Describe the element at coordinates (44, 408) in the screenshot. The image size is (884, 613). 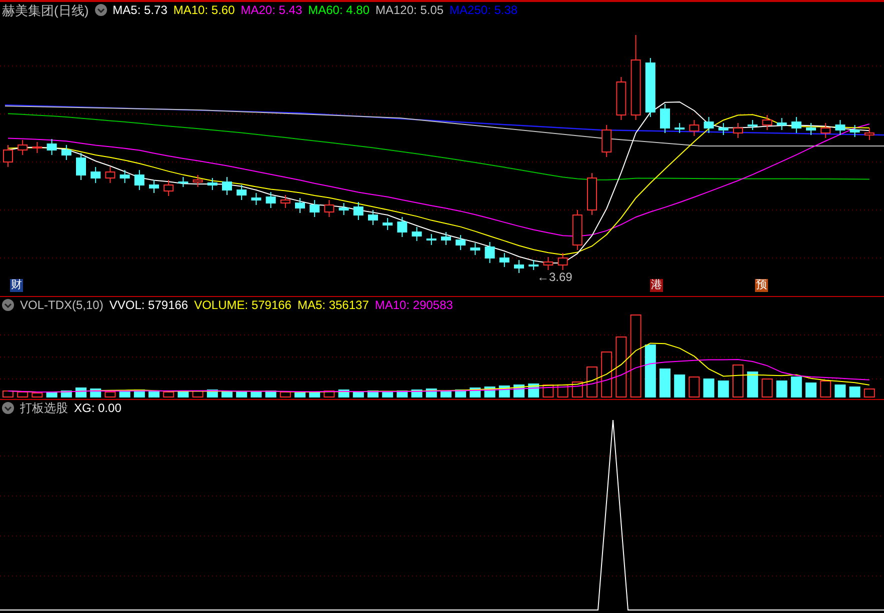
I see `panel-title: 打板选股` at that location.